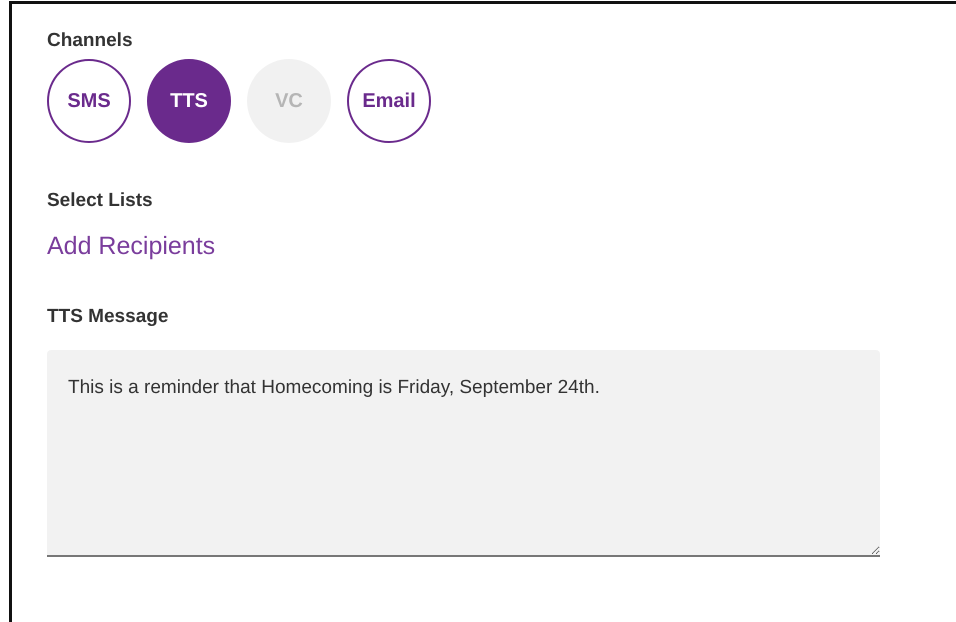  What do you see at coordinates (100, 201) in the screenshot?
I see `section-label: Select Lists` at bounding box center [100, 201].